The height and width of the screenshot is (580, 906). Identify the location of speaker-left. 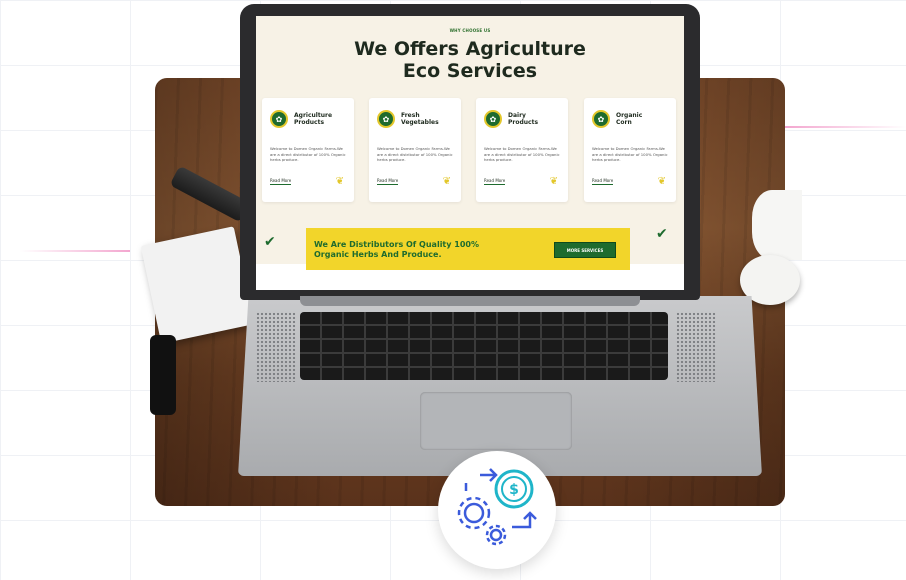
(276, 347).